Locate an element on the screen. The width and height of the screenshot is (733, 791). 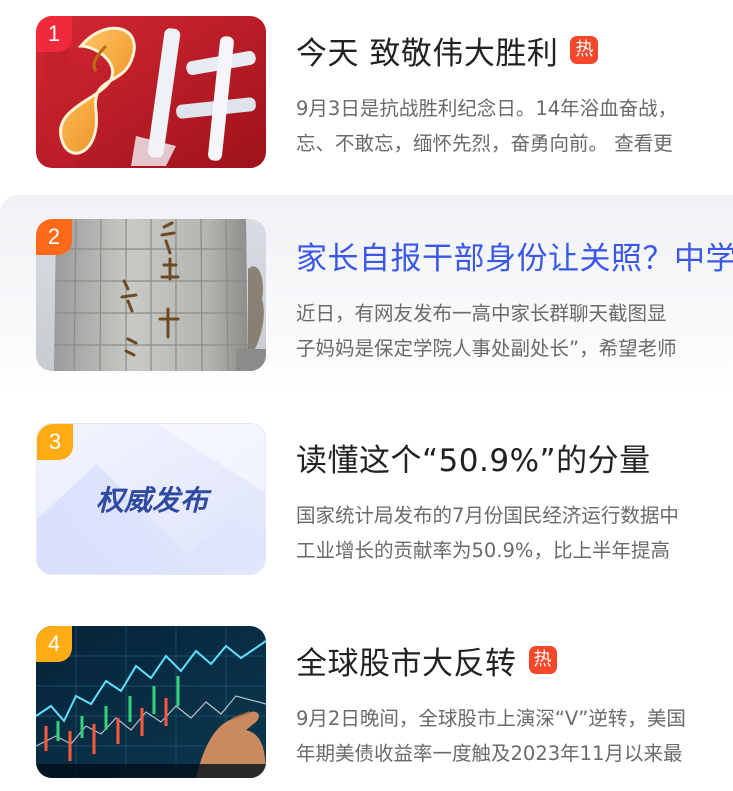
news-title-row-1: 今天 致敬伟大胜利 热 is located at coordinates (447, 50).